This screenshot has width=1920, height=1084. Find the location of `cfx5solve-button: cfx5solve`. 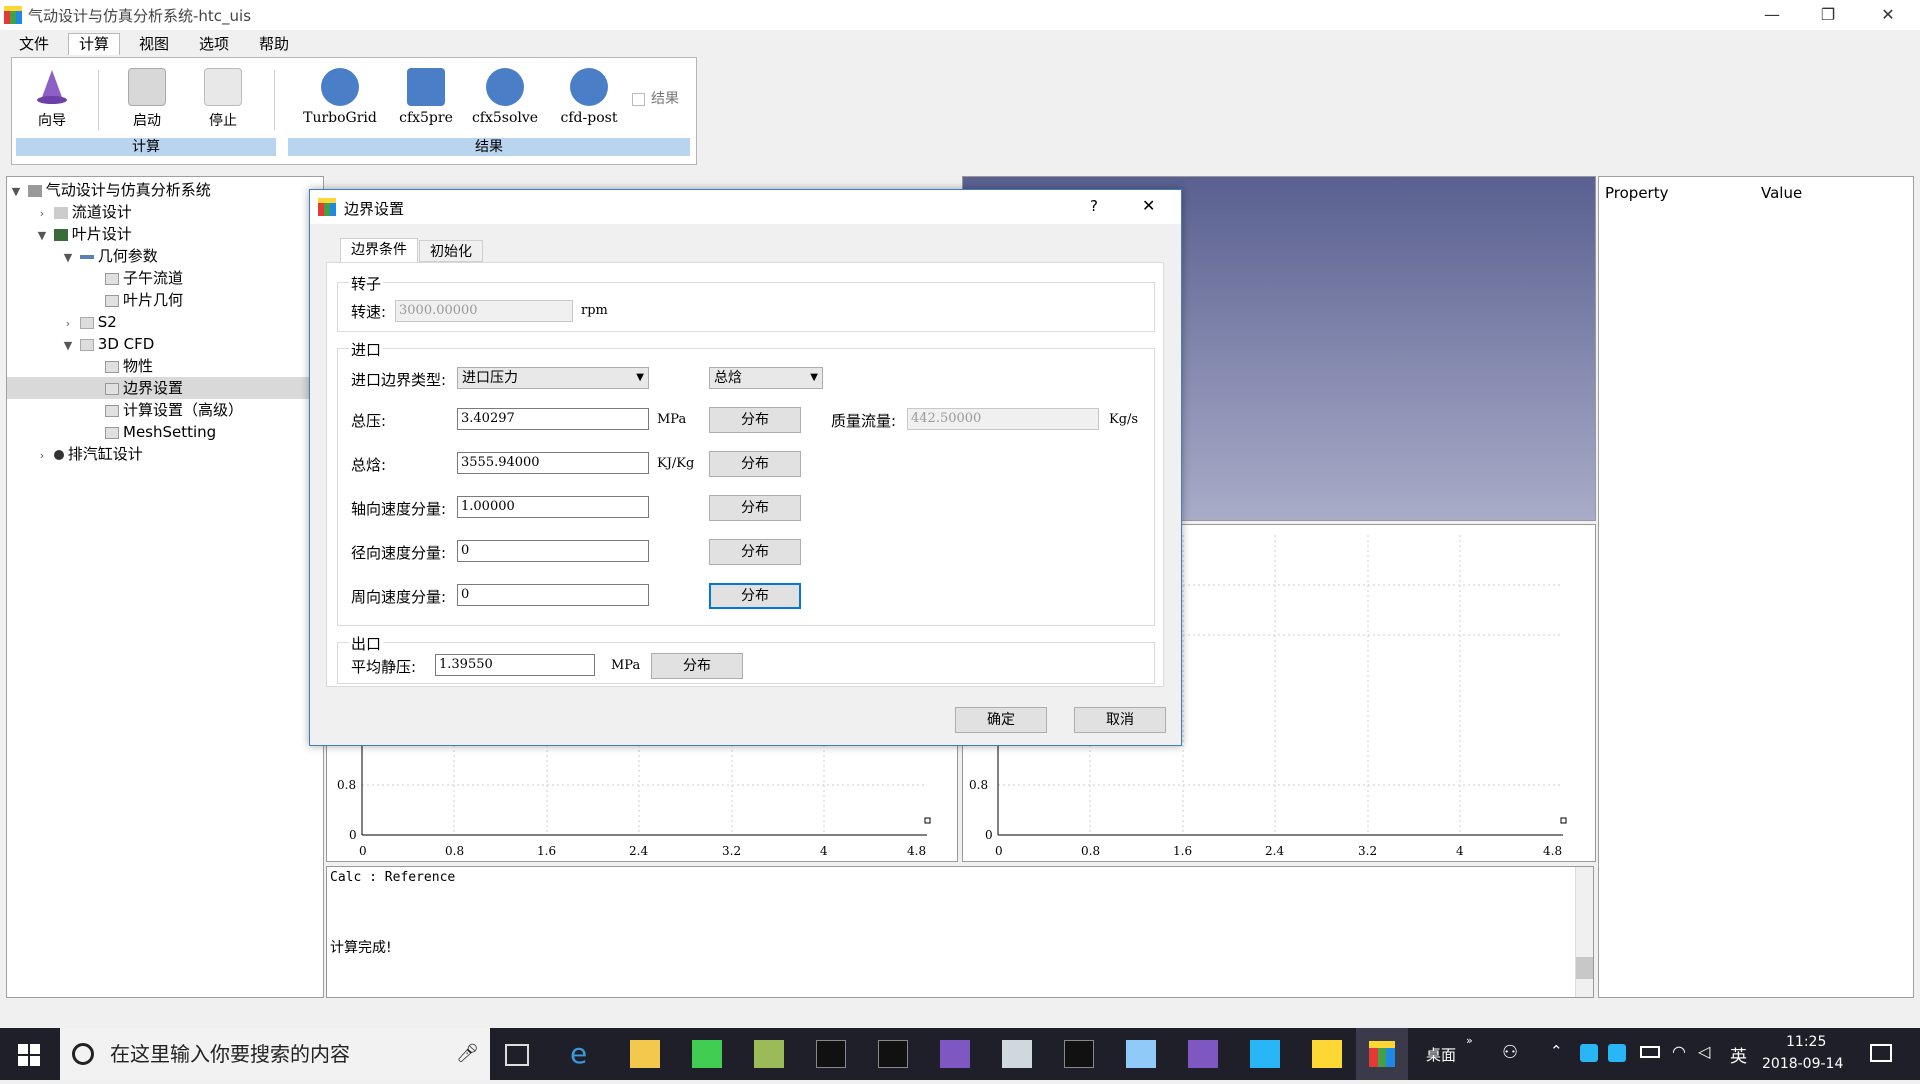

cfx5solve-button: cfx5solve is located at coordinates (505, 101).